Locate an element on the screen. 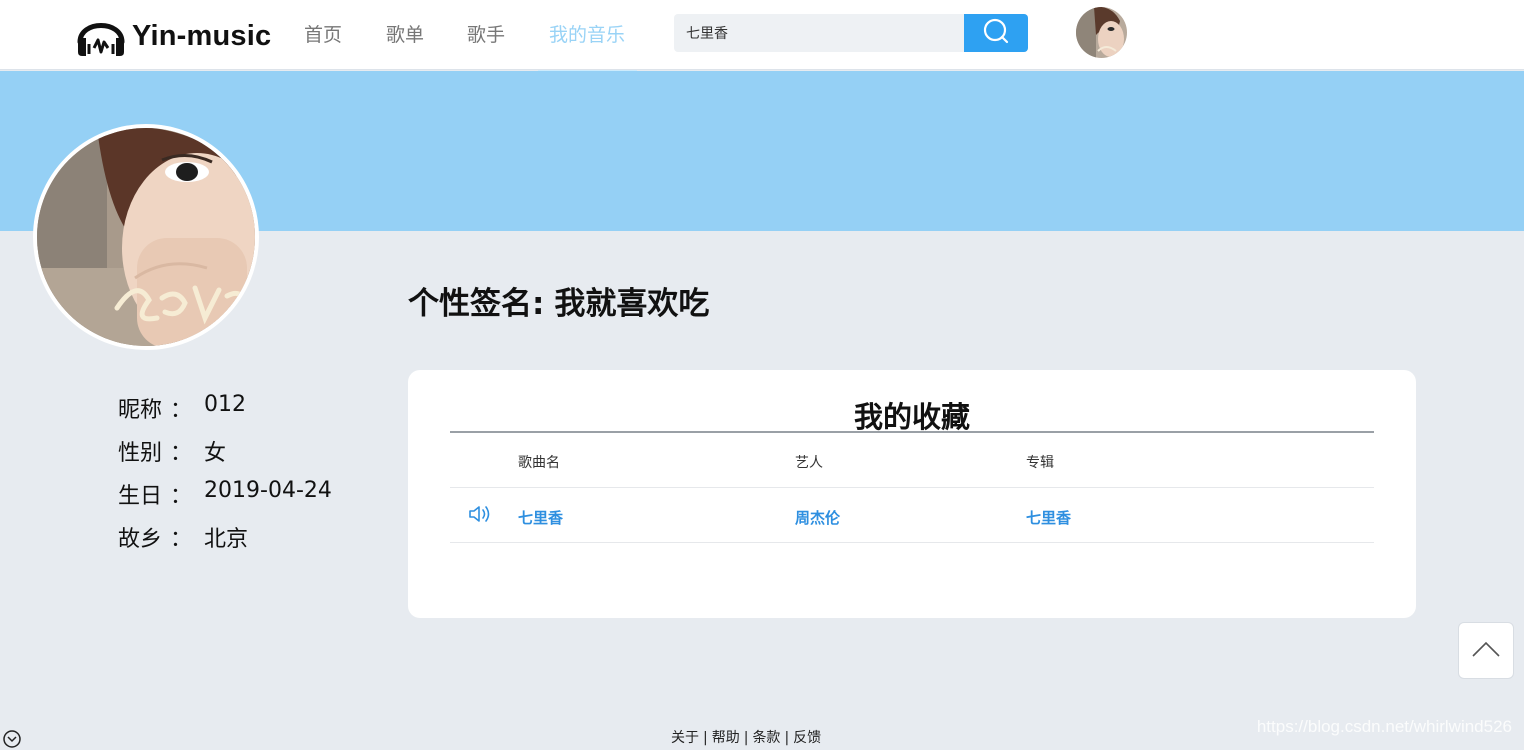 Image resolution: width=1524 pixels, height=750 pixels. profile-info: 昵称 ： 012 性别 ： 女 生日 ： 2019-04-24 故乡 ： 北京 is located at coordinates (225, 478).